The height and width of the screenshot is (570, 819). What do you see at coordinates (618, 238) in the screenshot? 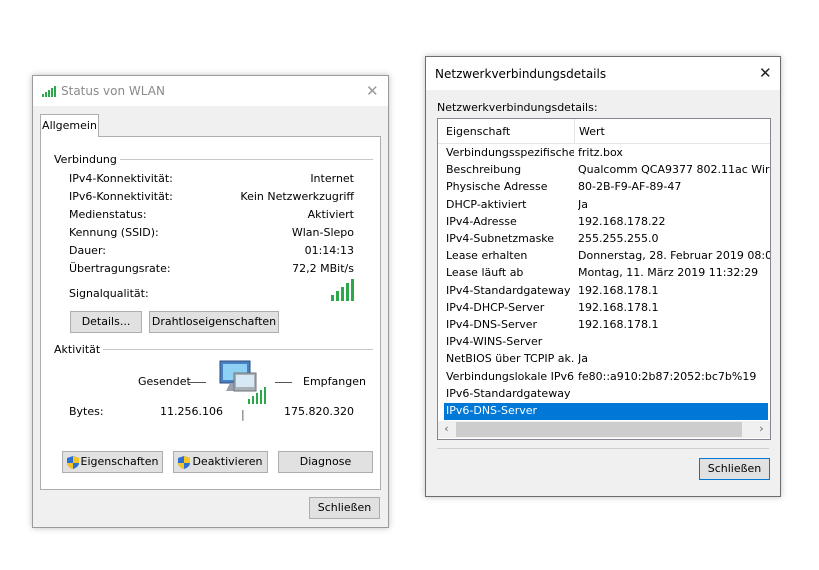
I see `value-cell: 255.255.255.0` at bounding box center [618, 238].